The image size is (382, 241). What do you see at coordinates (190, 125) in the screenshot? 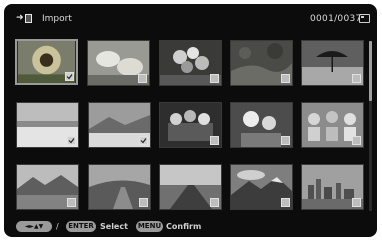
I see `thumbnail-flower-basket` at bounding box center [190, 125].